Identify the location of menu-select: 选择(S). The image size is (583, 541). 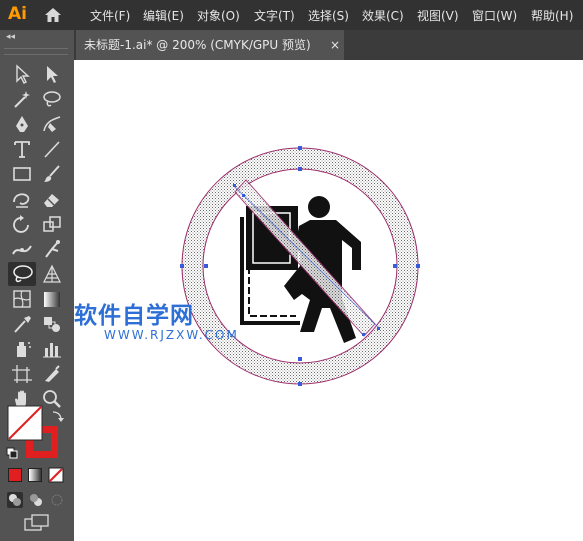
(328, 15).